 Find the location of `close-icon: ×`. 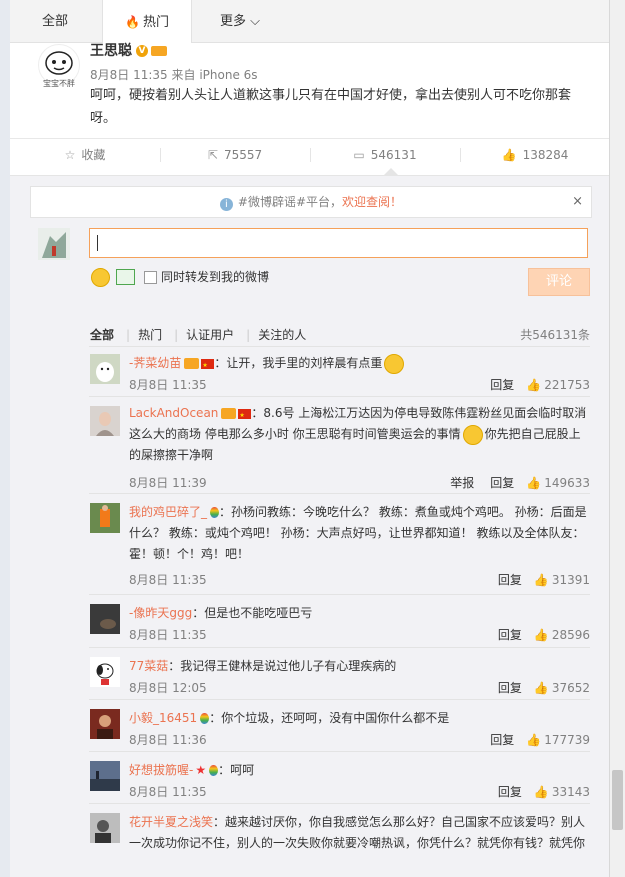

close-icon: × is located at coordinates (577, 202).